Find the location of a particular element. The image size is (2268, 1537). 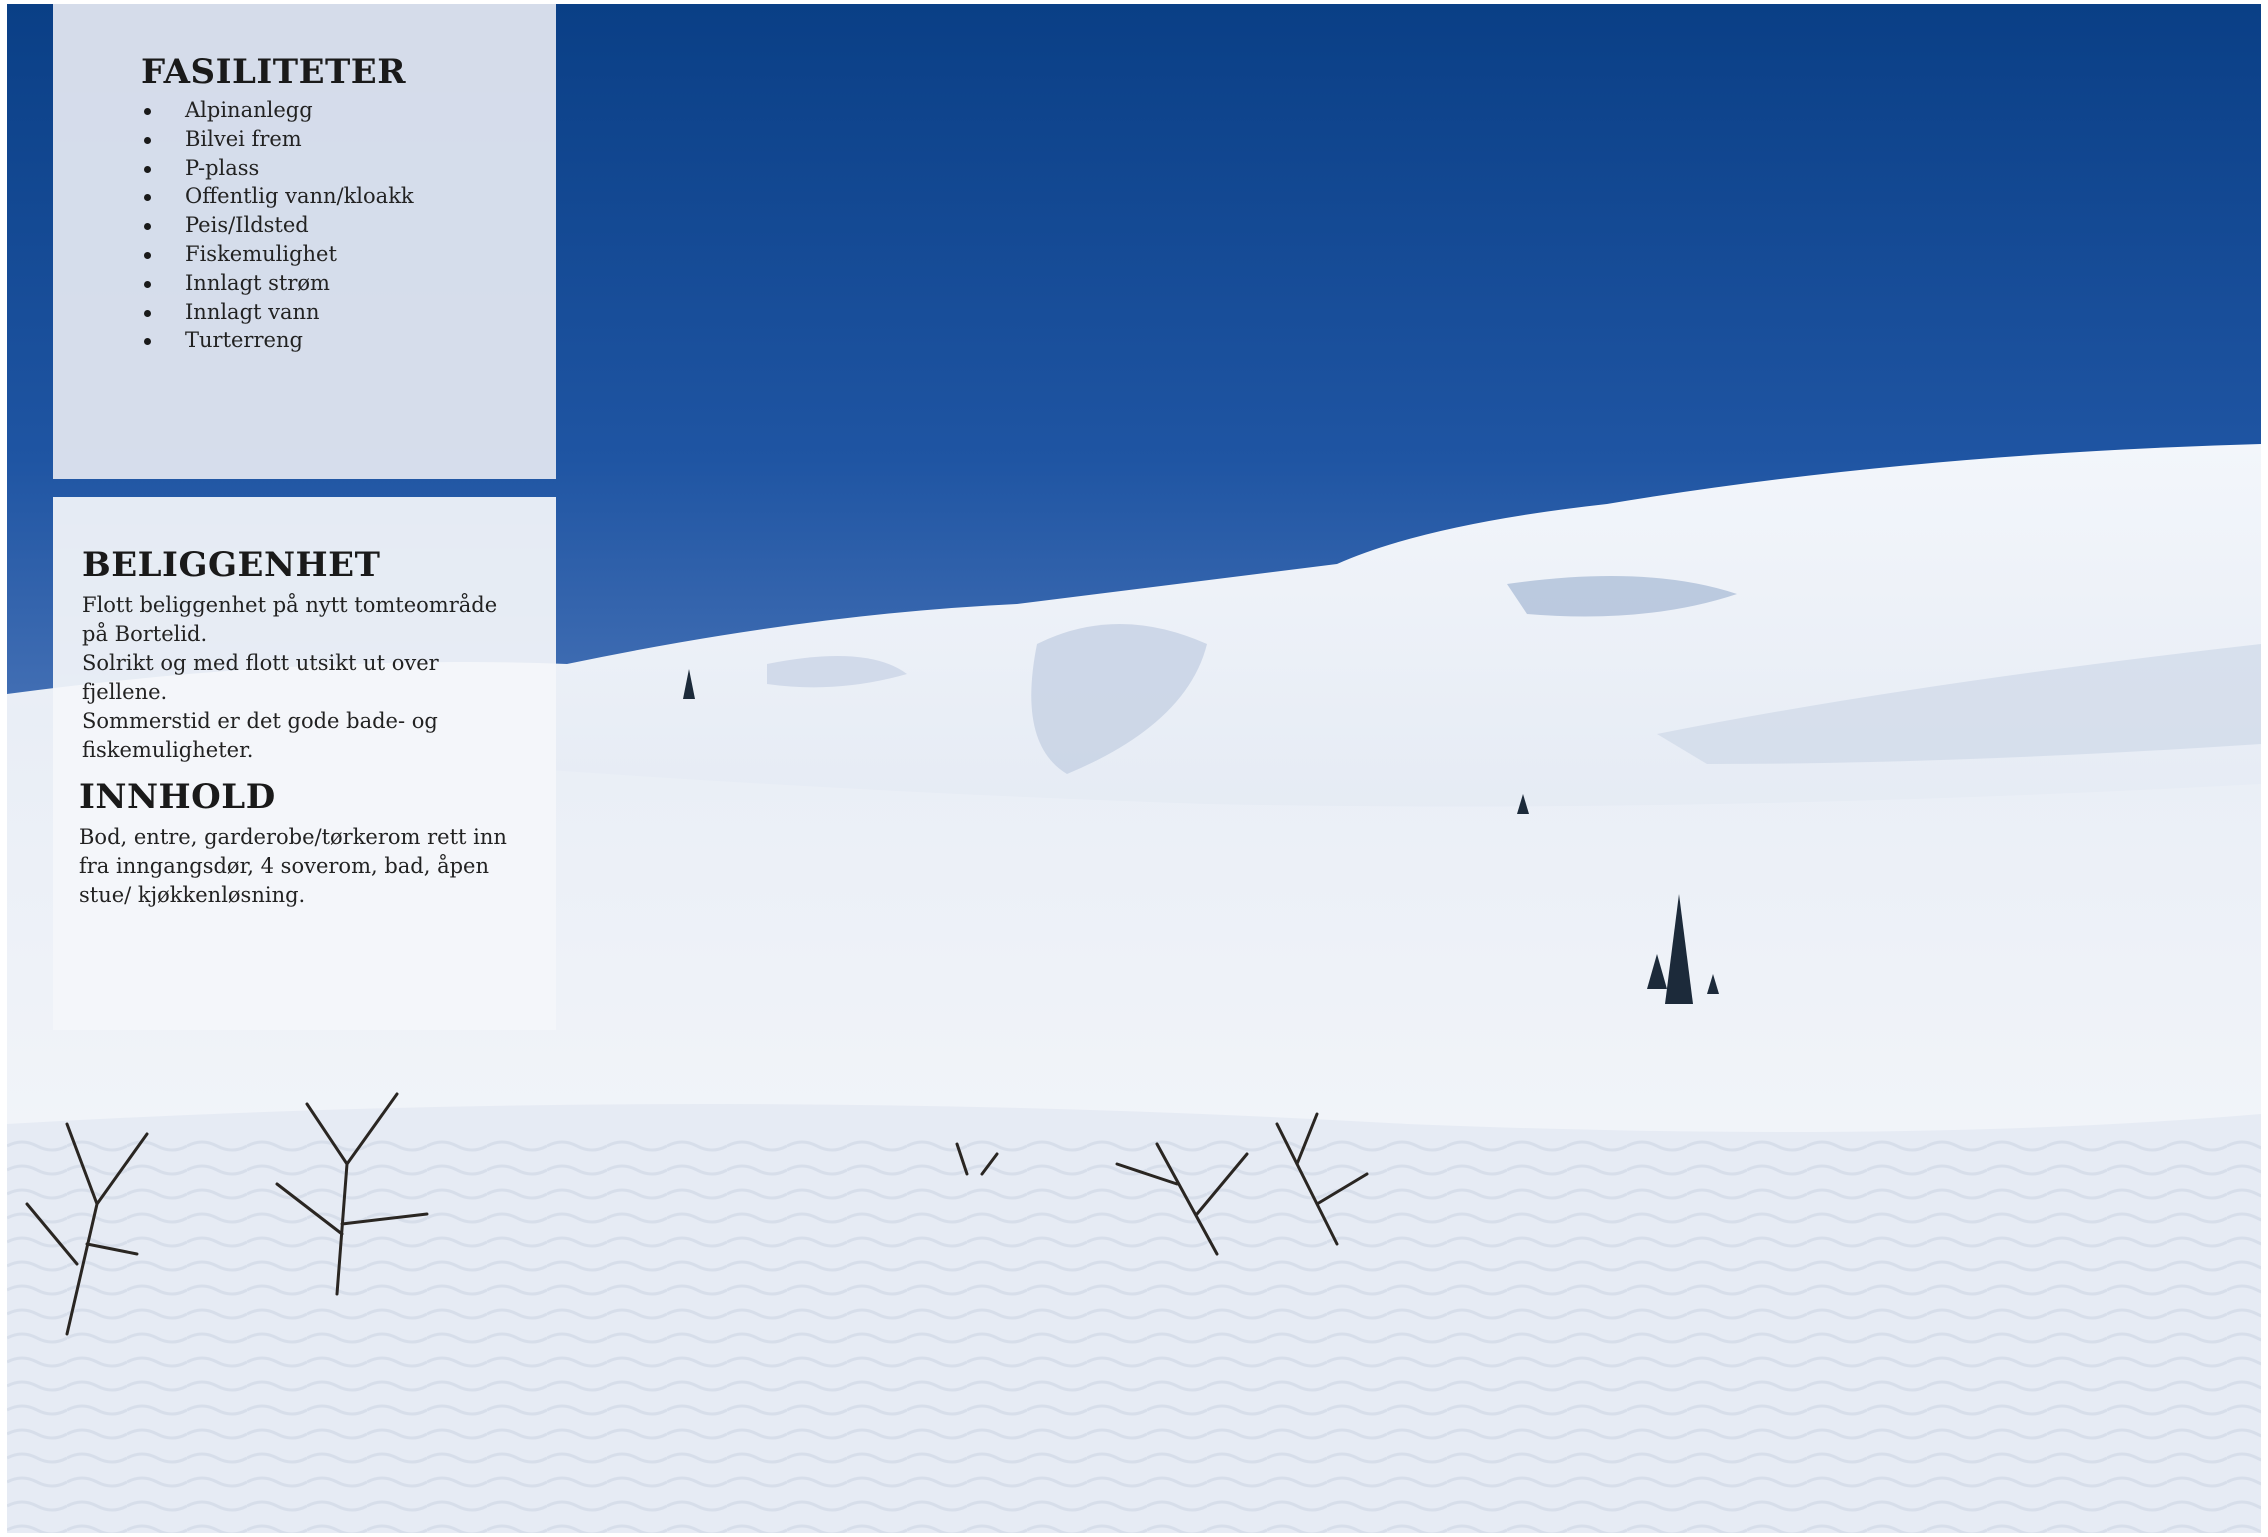

list-item: Offentlig vann/kloakk is located at coordinates (277, 196).